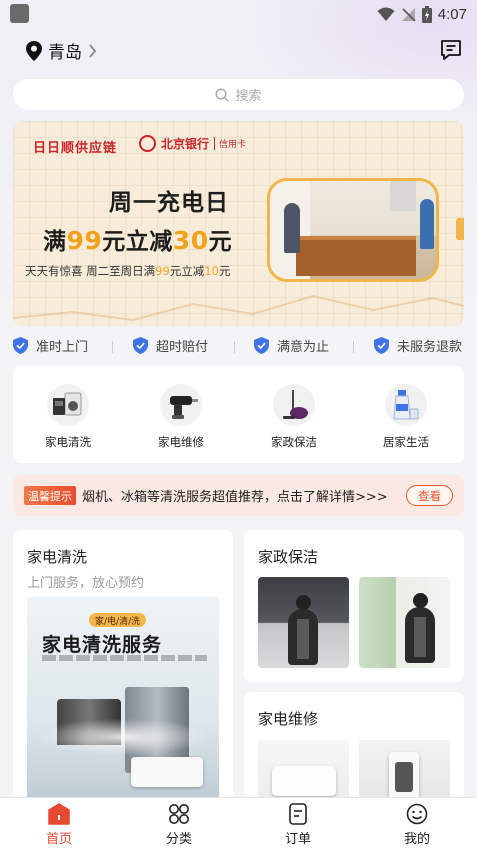 This screenshot has height=849, width=477. I want to click on wifi-icon, so click(386, 14).